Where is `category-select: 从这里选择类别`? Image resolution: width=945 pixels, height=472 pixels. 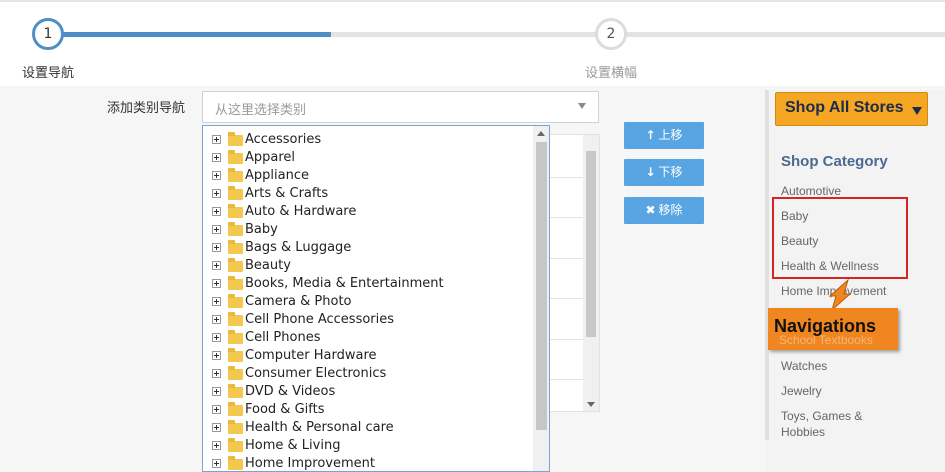 category-select: 从这里选择类别 is located at coordinates (400, 107).